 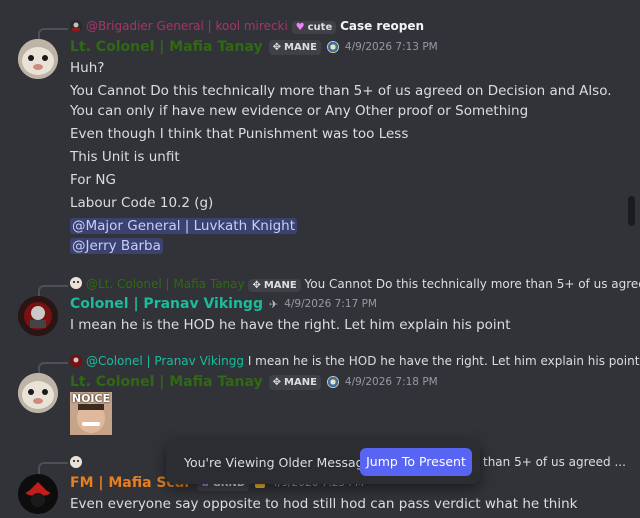 I want to click on avatar-scar, so click(x=38, y=494).